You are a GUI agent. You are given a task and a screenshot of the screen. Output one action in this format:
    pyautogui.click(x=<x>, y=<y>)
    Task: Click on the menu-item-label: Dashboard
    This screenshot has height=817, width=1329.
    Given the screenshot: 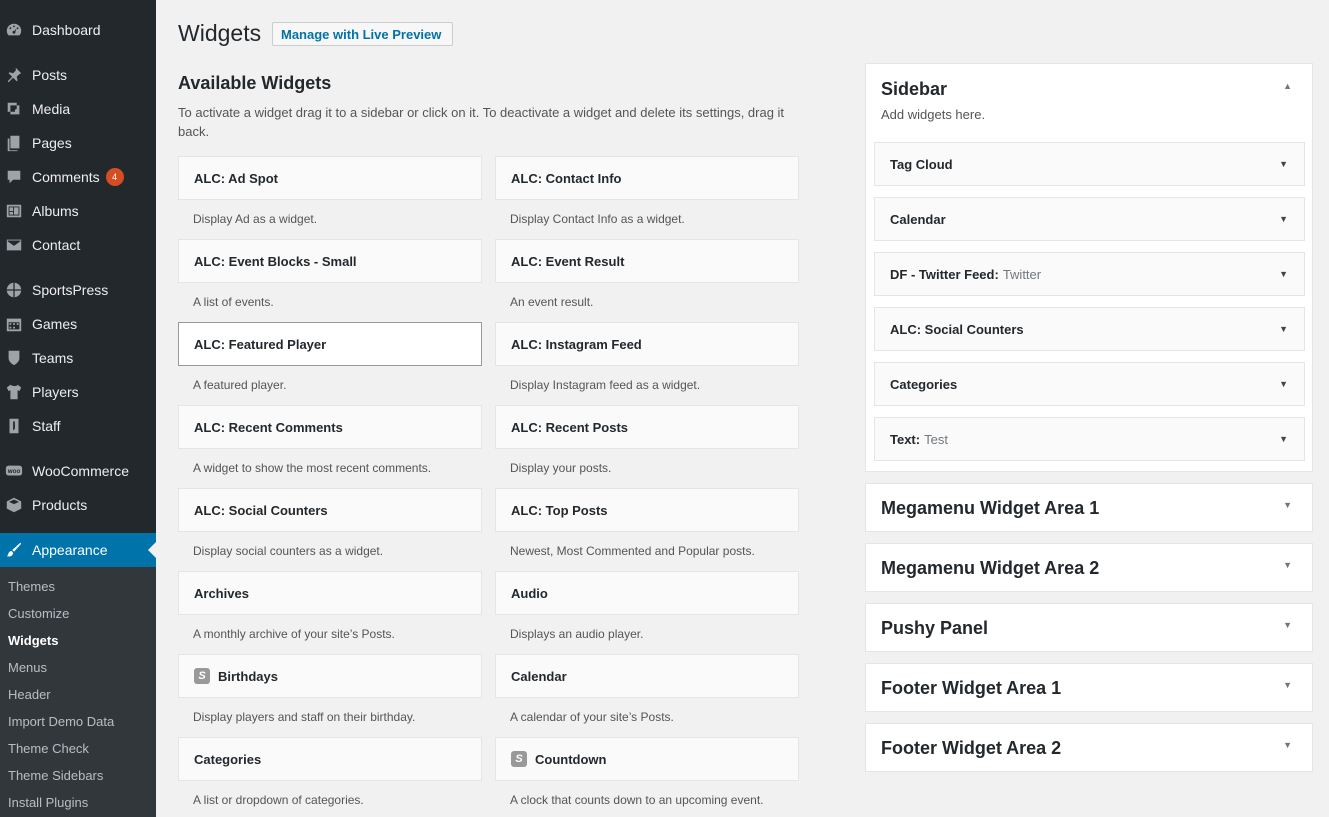 What is the action you would take?
    pyautogui.click(x=66, y=30)
    